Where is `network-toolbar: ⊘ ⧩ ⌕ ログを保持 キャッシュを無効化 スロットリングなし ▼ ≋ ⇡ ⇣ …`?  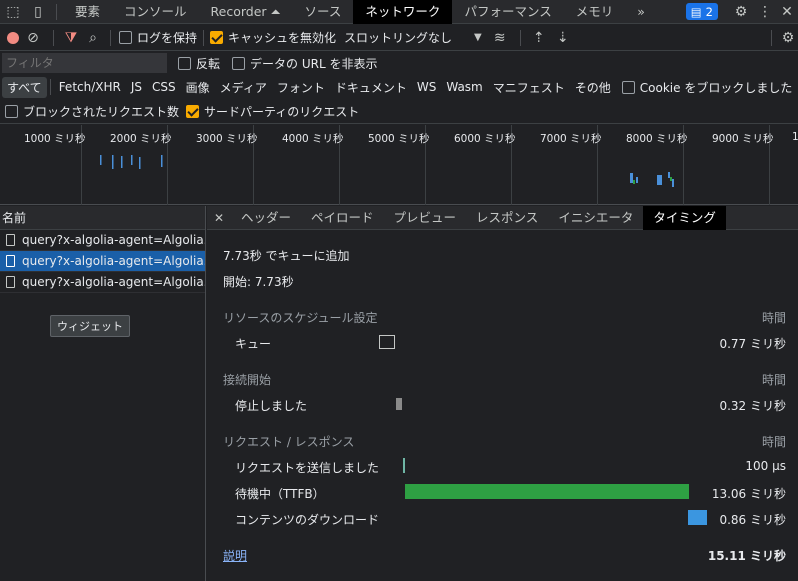 network-toolbar: ⊘ ⧩ ⌕ ログを保持 キャッシュを無効化 スロットリングなし ▼ ≋ ⇡ ⇣ … is located at coordinates (399, 38).